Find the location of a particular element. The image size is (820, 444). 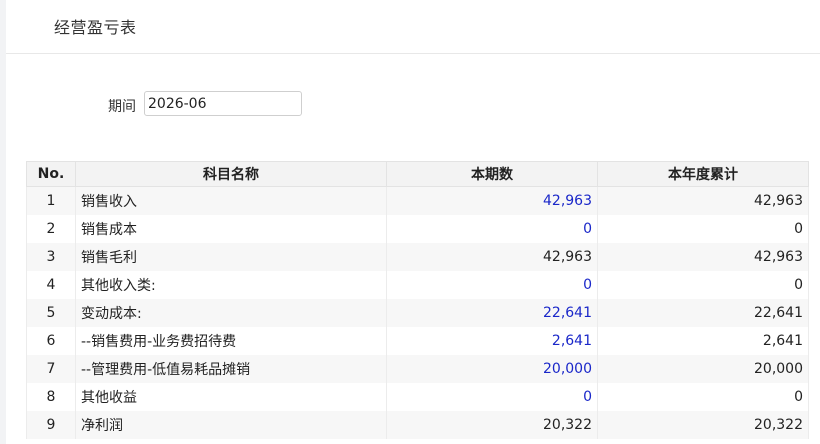

row-number: 7 is located at coordinates (51, 369).